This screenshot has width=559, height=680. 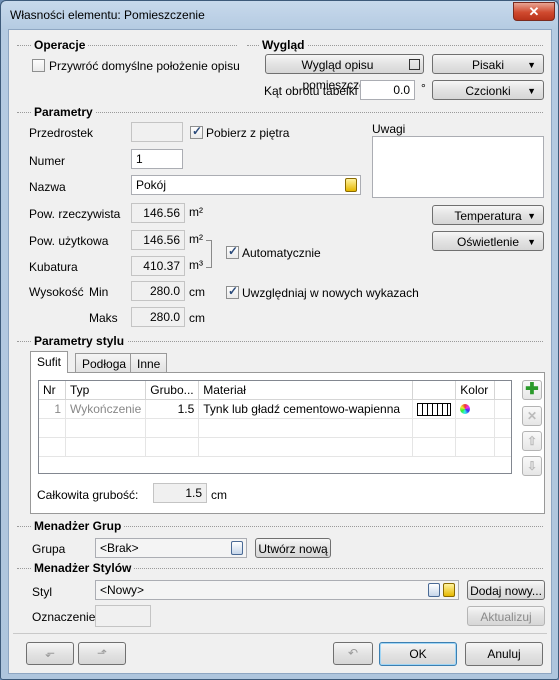 I want to click on style-value: <Nowy>, so click(x=122, y=590).